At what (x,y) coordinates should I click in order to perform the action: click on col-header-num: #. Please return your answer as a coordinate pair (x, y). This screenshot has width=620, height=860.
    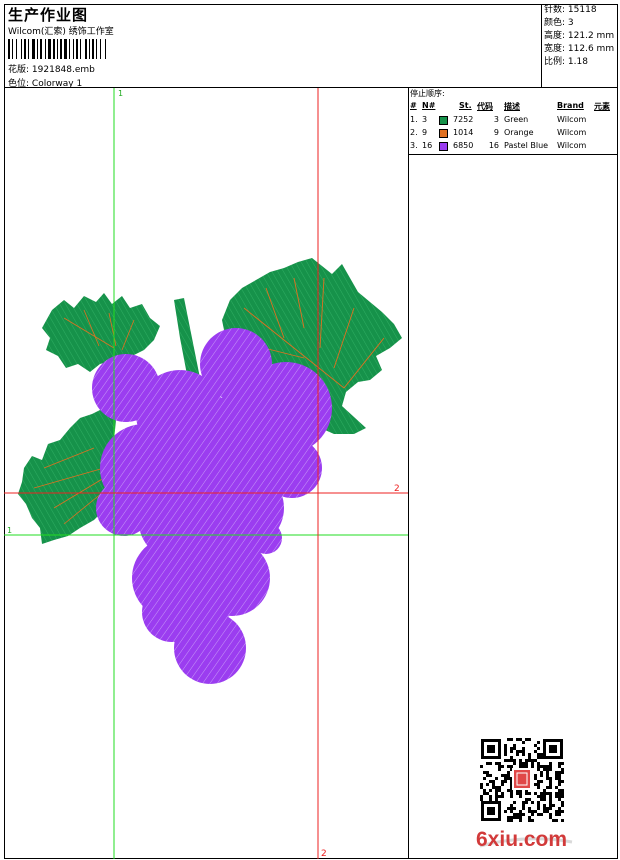
    Looking at the image, I should click on (413, 105).